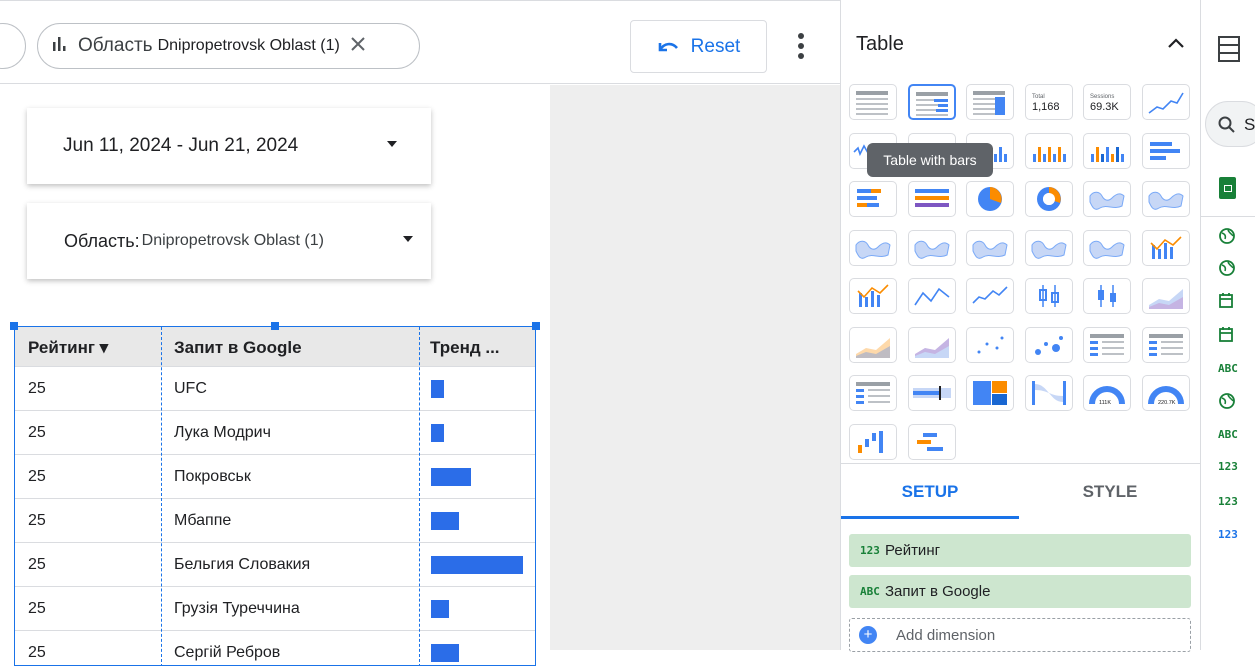 This screenshot has height=666, width=1255. Describe the element at coordinates (801, 46) in the screenshot. I see `more-vert-icon` at that location.